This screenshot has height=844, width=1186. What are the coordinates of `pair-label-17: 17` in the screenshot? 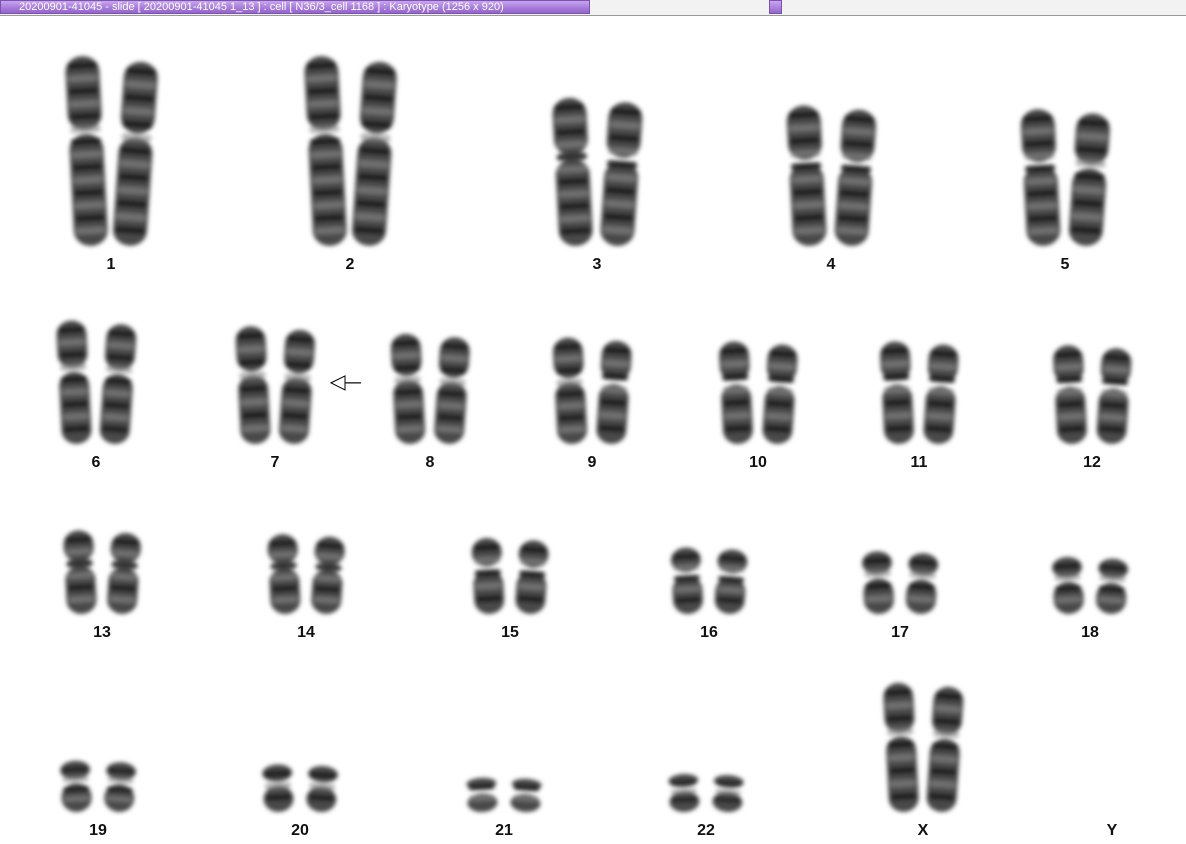 It's located at (900, 632).